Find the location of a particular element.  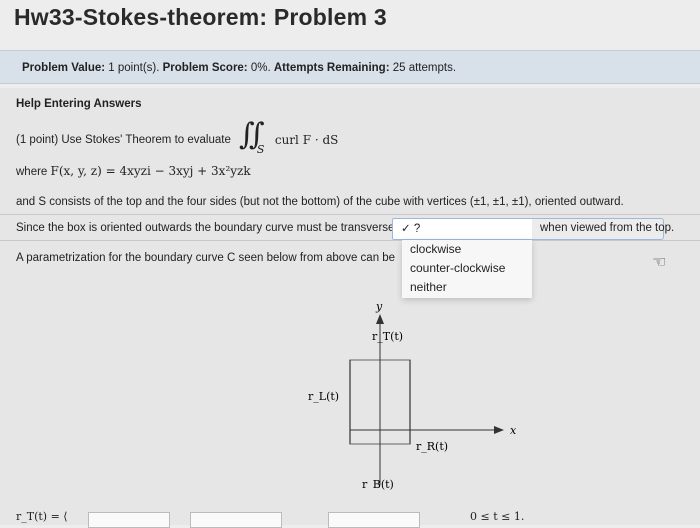

problem-value: 1 point(s). is located at coordinates (134, 68).